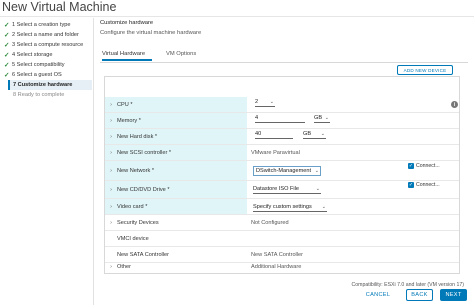 The width and height of the screenshot is (474, 305). What do you see at coordinates (378, 295) in the screenshot?
I see `cancel-button: CANCEL` at bounding box center [378, 295].